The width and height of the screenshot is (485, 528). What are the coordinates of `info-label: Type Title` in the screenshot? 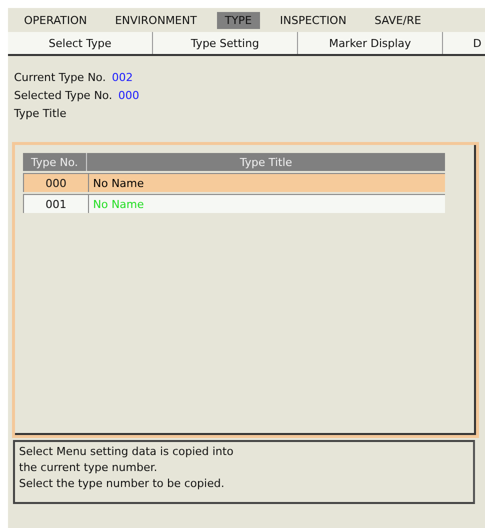 It's located at (40, 113).